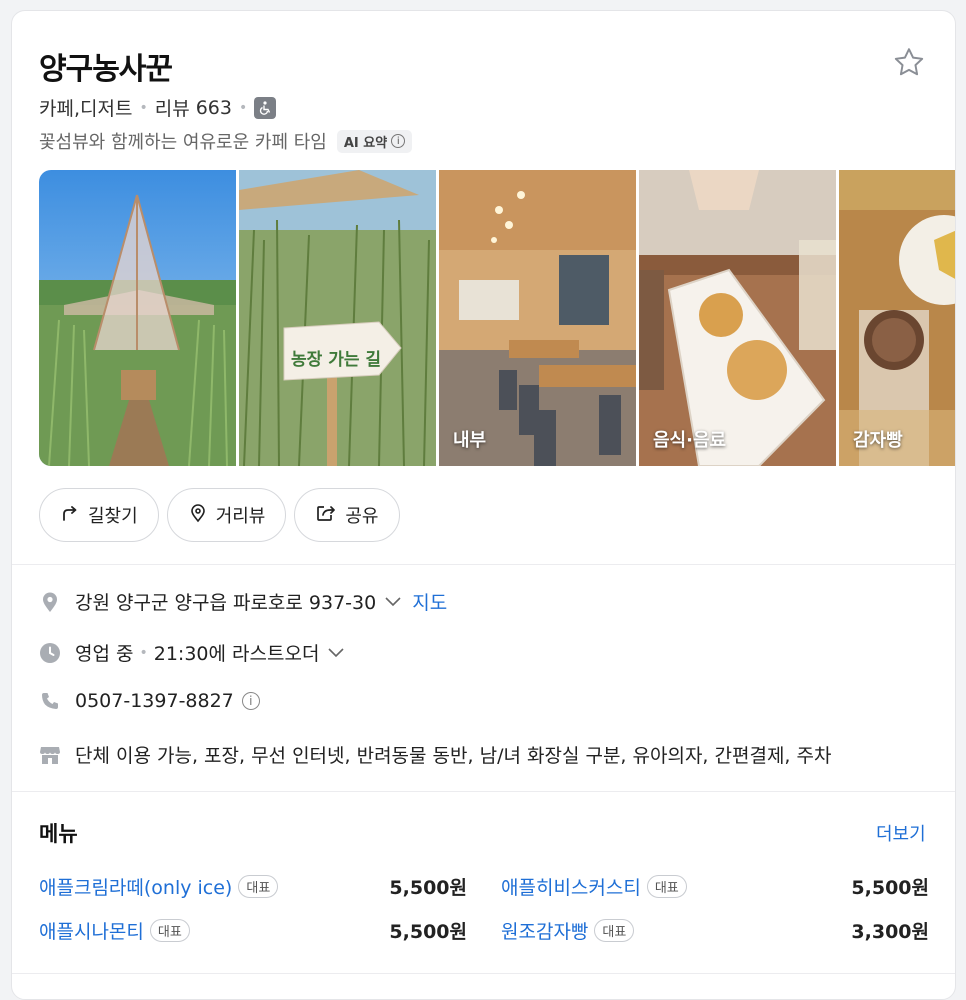 This screenshot has height=1000, width=966. I want to click on photo-potato-bread: 감자빵, so click(897, 318).